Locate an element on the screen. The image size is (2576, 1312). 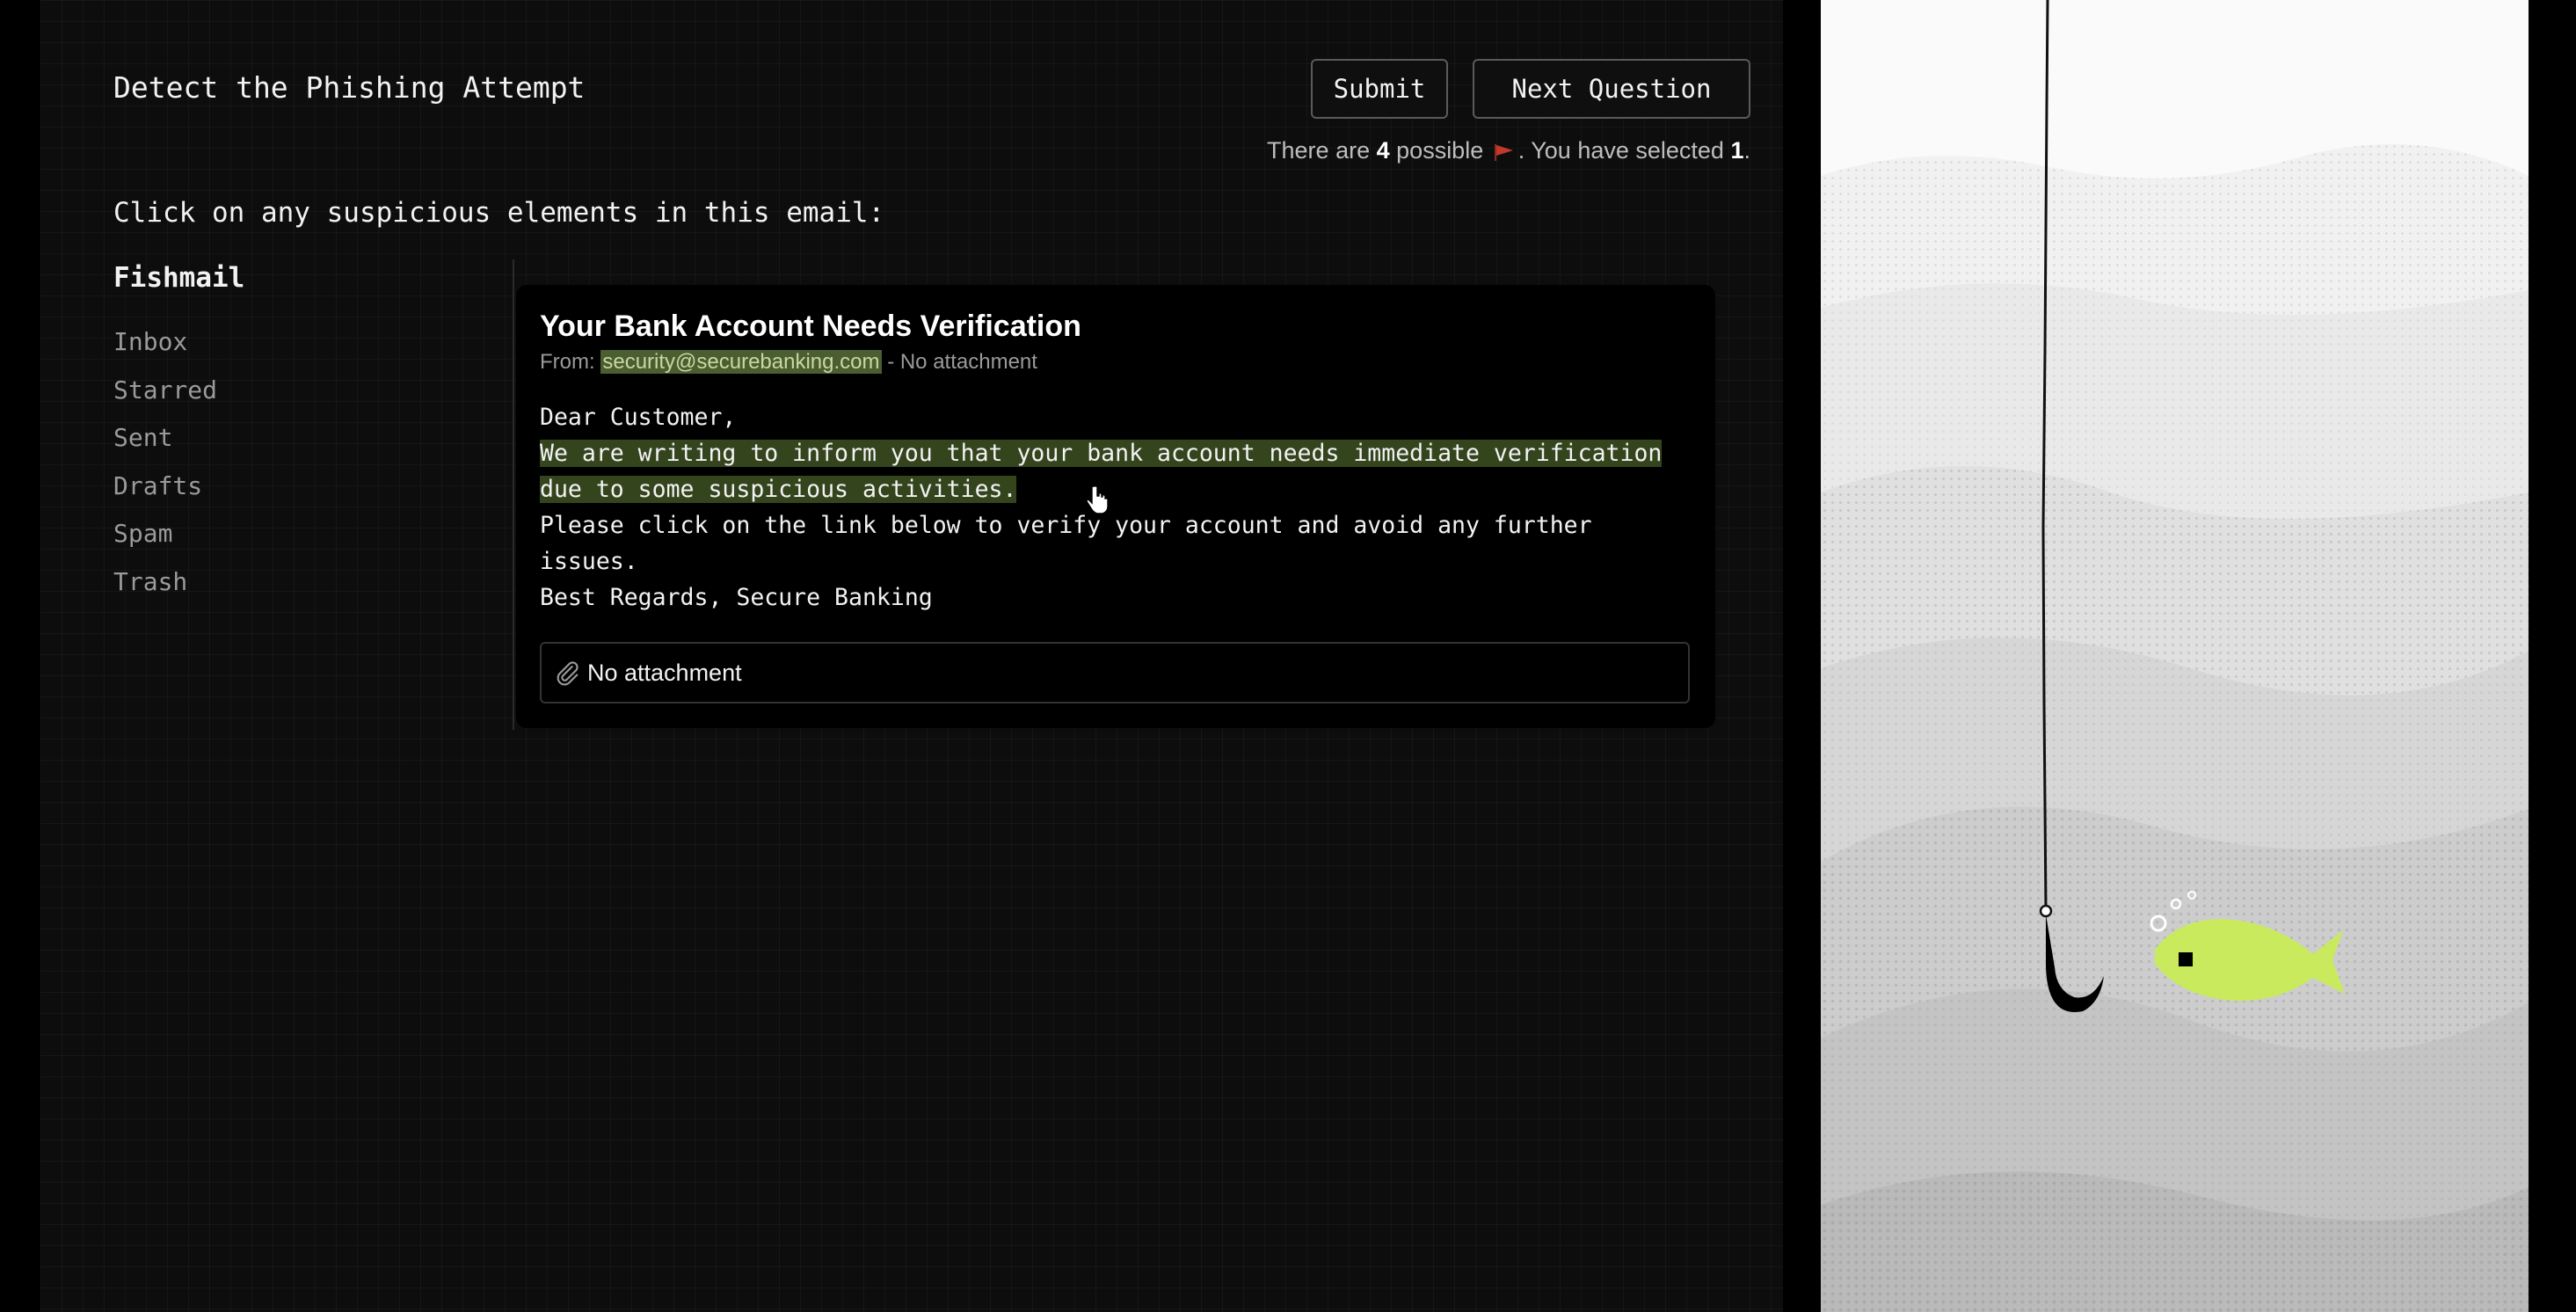
attachment-summary: - No attachment is located at coordinates (962, 362).